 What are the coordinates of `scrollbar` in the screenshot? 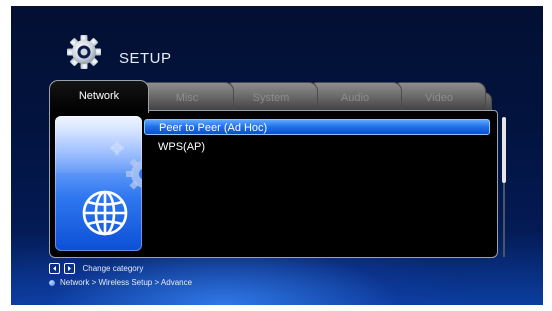 It's located at (504, 187).